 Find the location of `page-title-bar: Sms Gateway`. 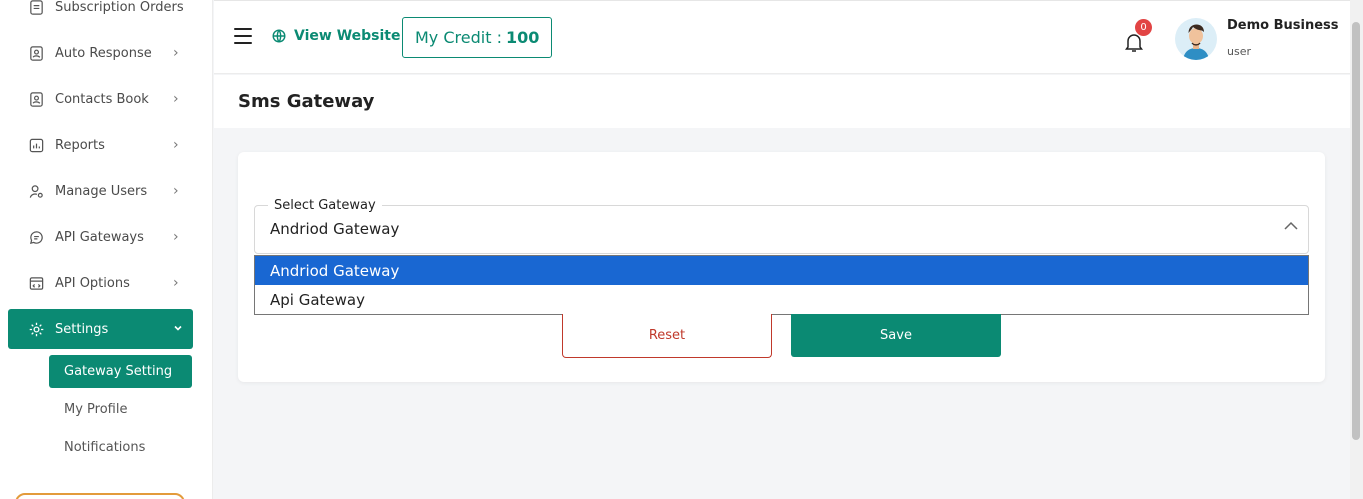

page-title-bar: Sms Gateway is located at coordinates (782, 101).